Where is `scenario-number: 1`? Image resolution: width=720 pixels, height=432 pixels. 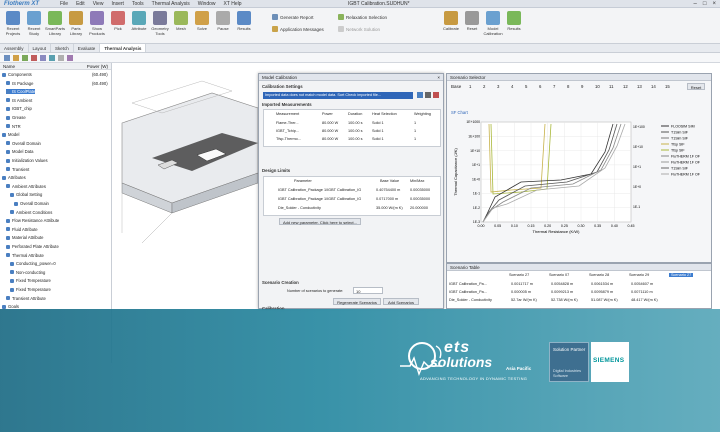
scenario-number: 1 is located at coordinates (470, 86).